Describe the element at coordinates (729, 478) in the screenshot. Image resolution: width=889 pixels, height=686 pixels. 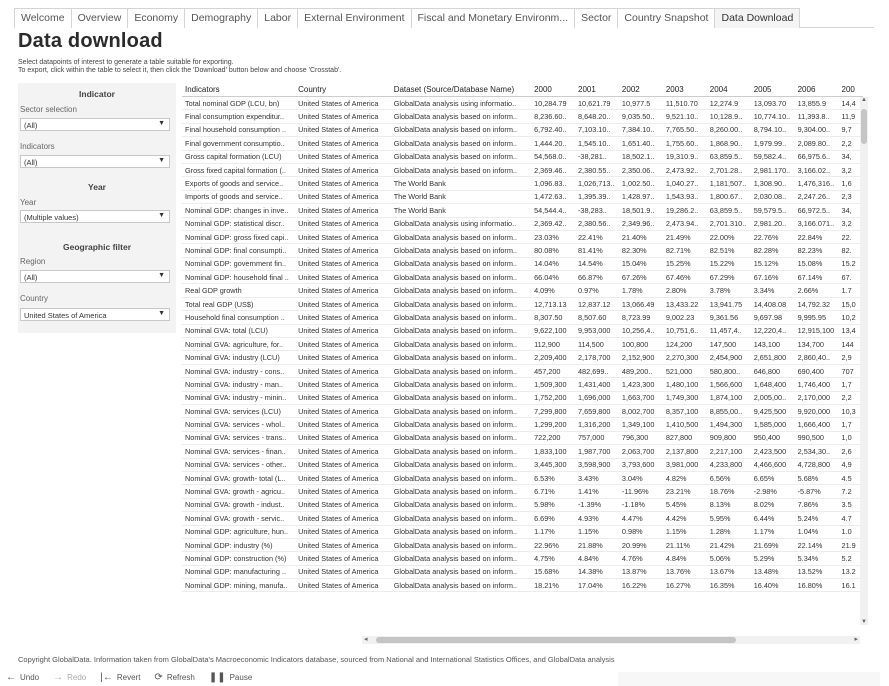
I see `table-cell: 6.56%` at that location.